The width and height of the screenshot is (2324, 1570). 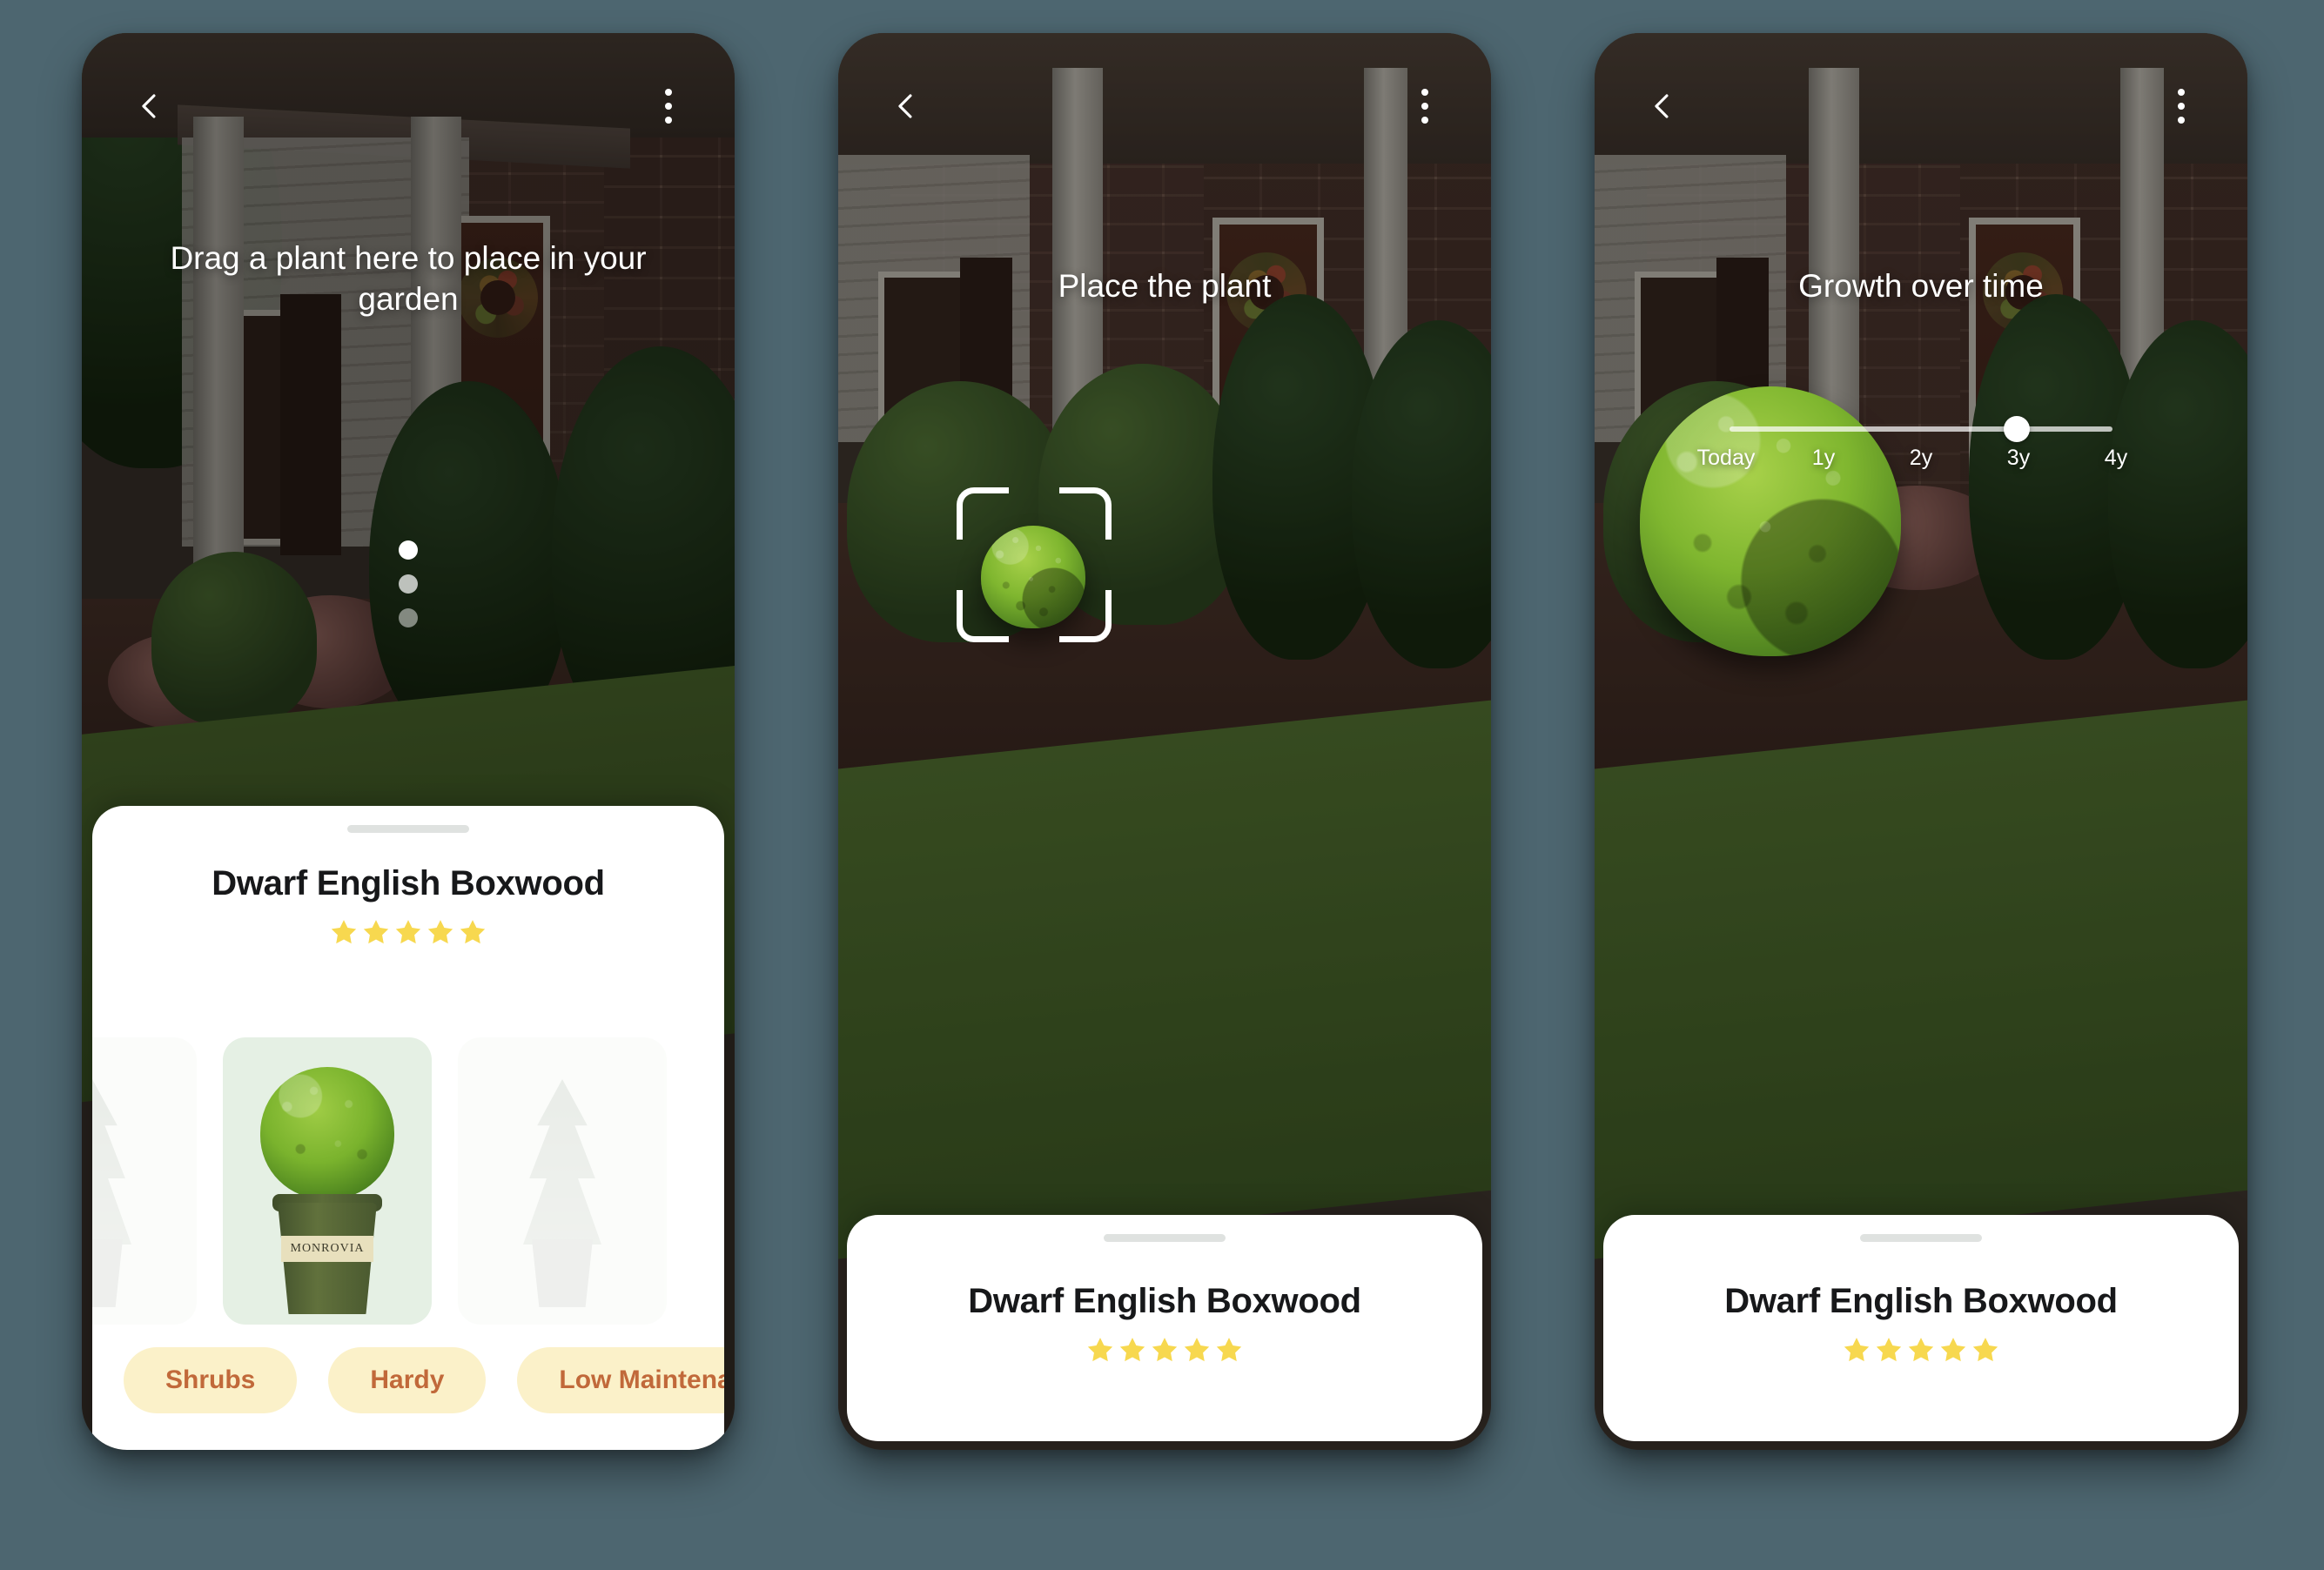 I want to click on plant-tag-hardy: Hardy, so click(x=407, y=1380).